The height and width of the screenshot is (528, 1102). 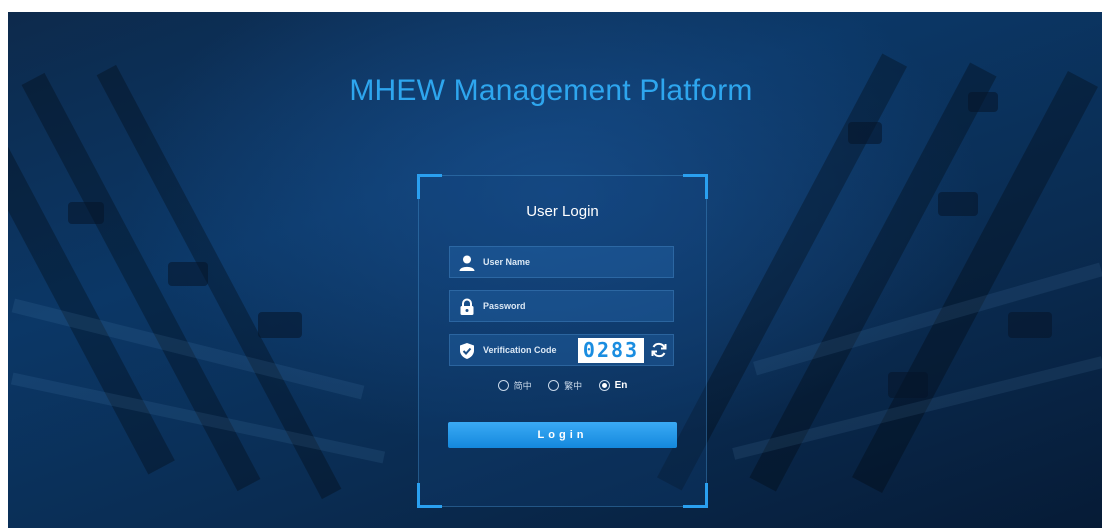 I want to click on frame-corner-bottom-left, so click(x=429, y=495).